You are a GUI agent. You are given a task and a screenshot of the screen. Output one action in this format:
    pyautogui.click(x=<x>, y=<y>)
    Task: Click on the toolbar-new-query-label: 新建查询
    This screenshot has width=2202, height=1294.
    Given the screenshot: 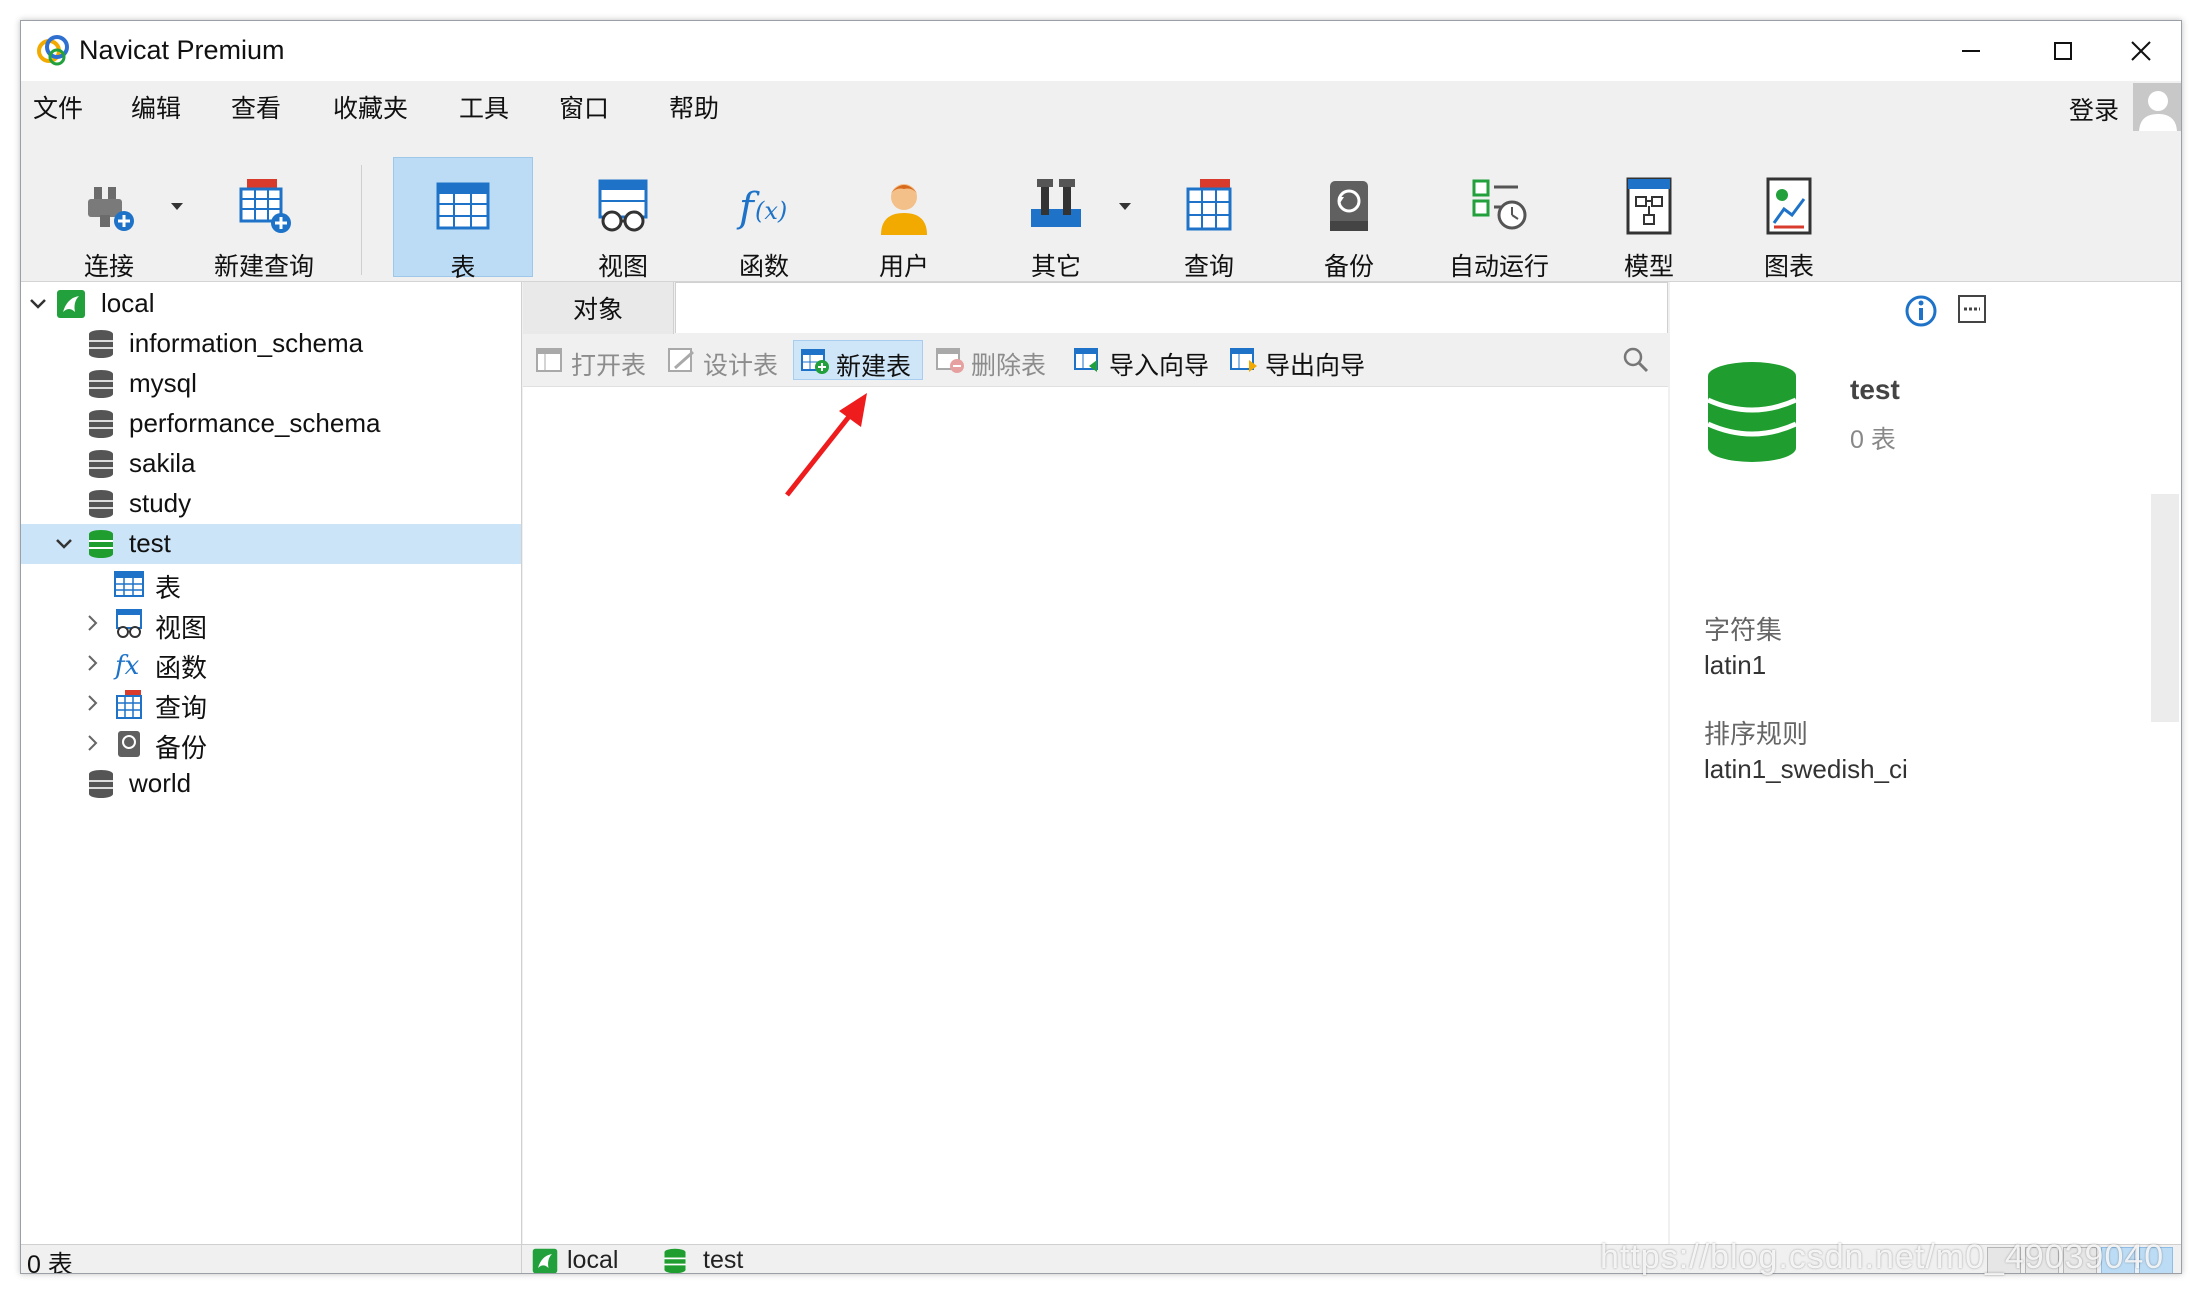 What is the action you would take?
    pyautogui.click(x=263, y=267)
    